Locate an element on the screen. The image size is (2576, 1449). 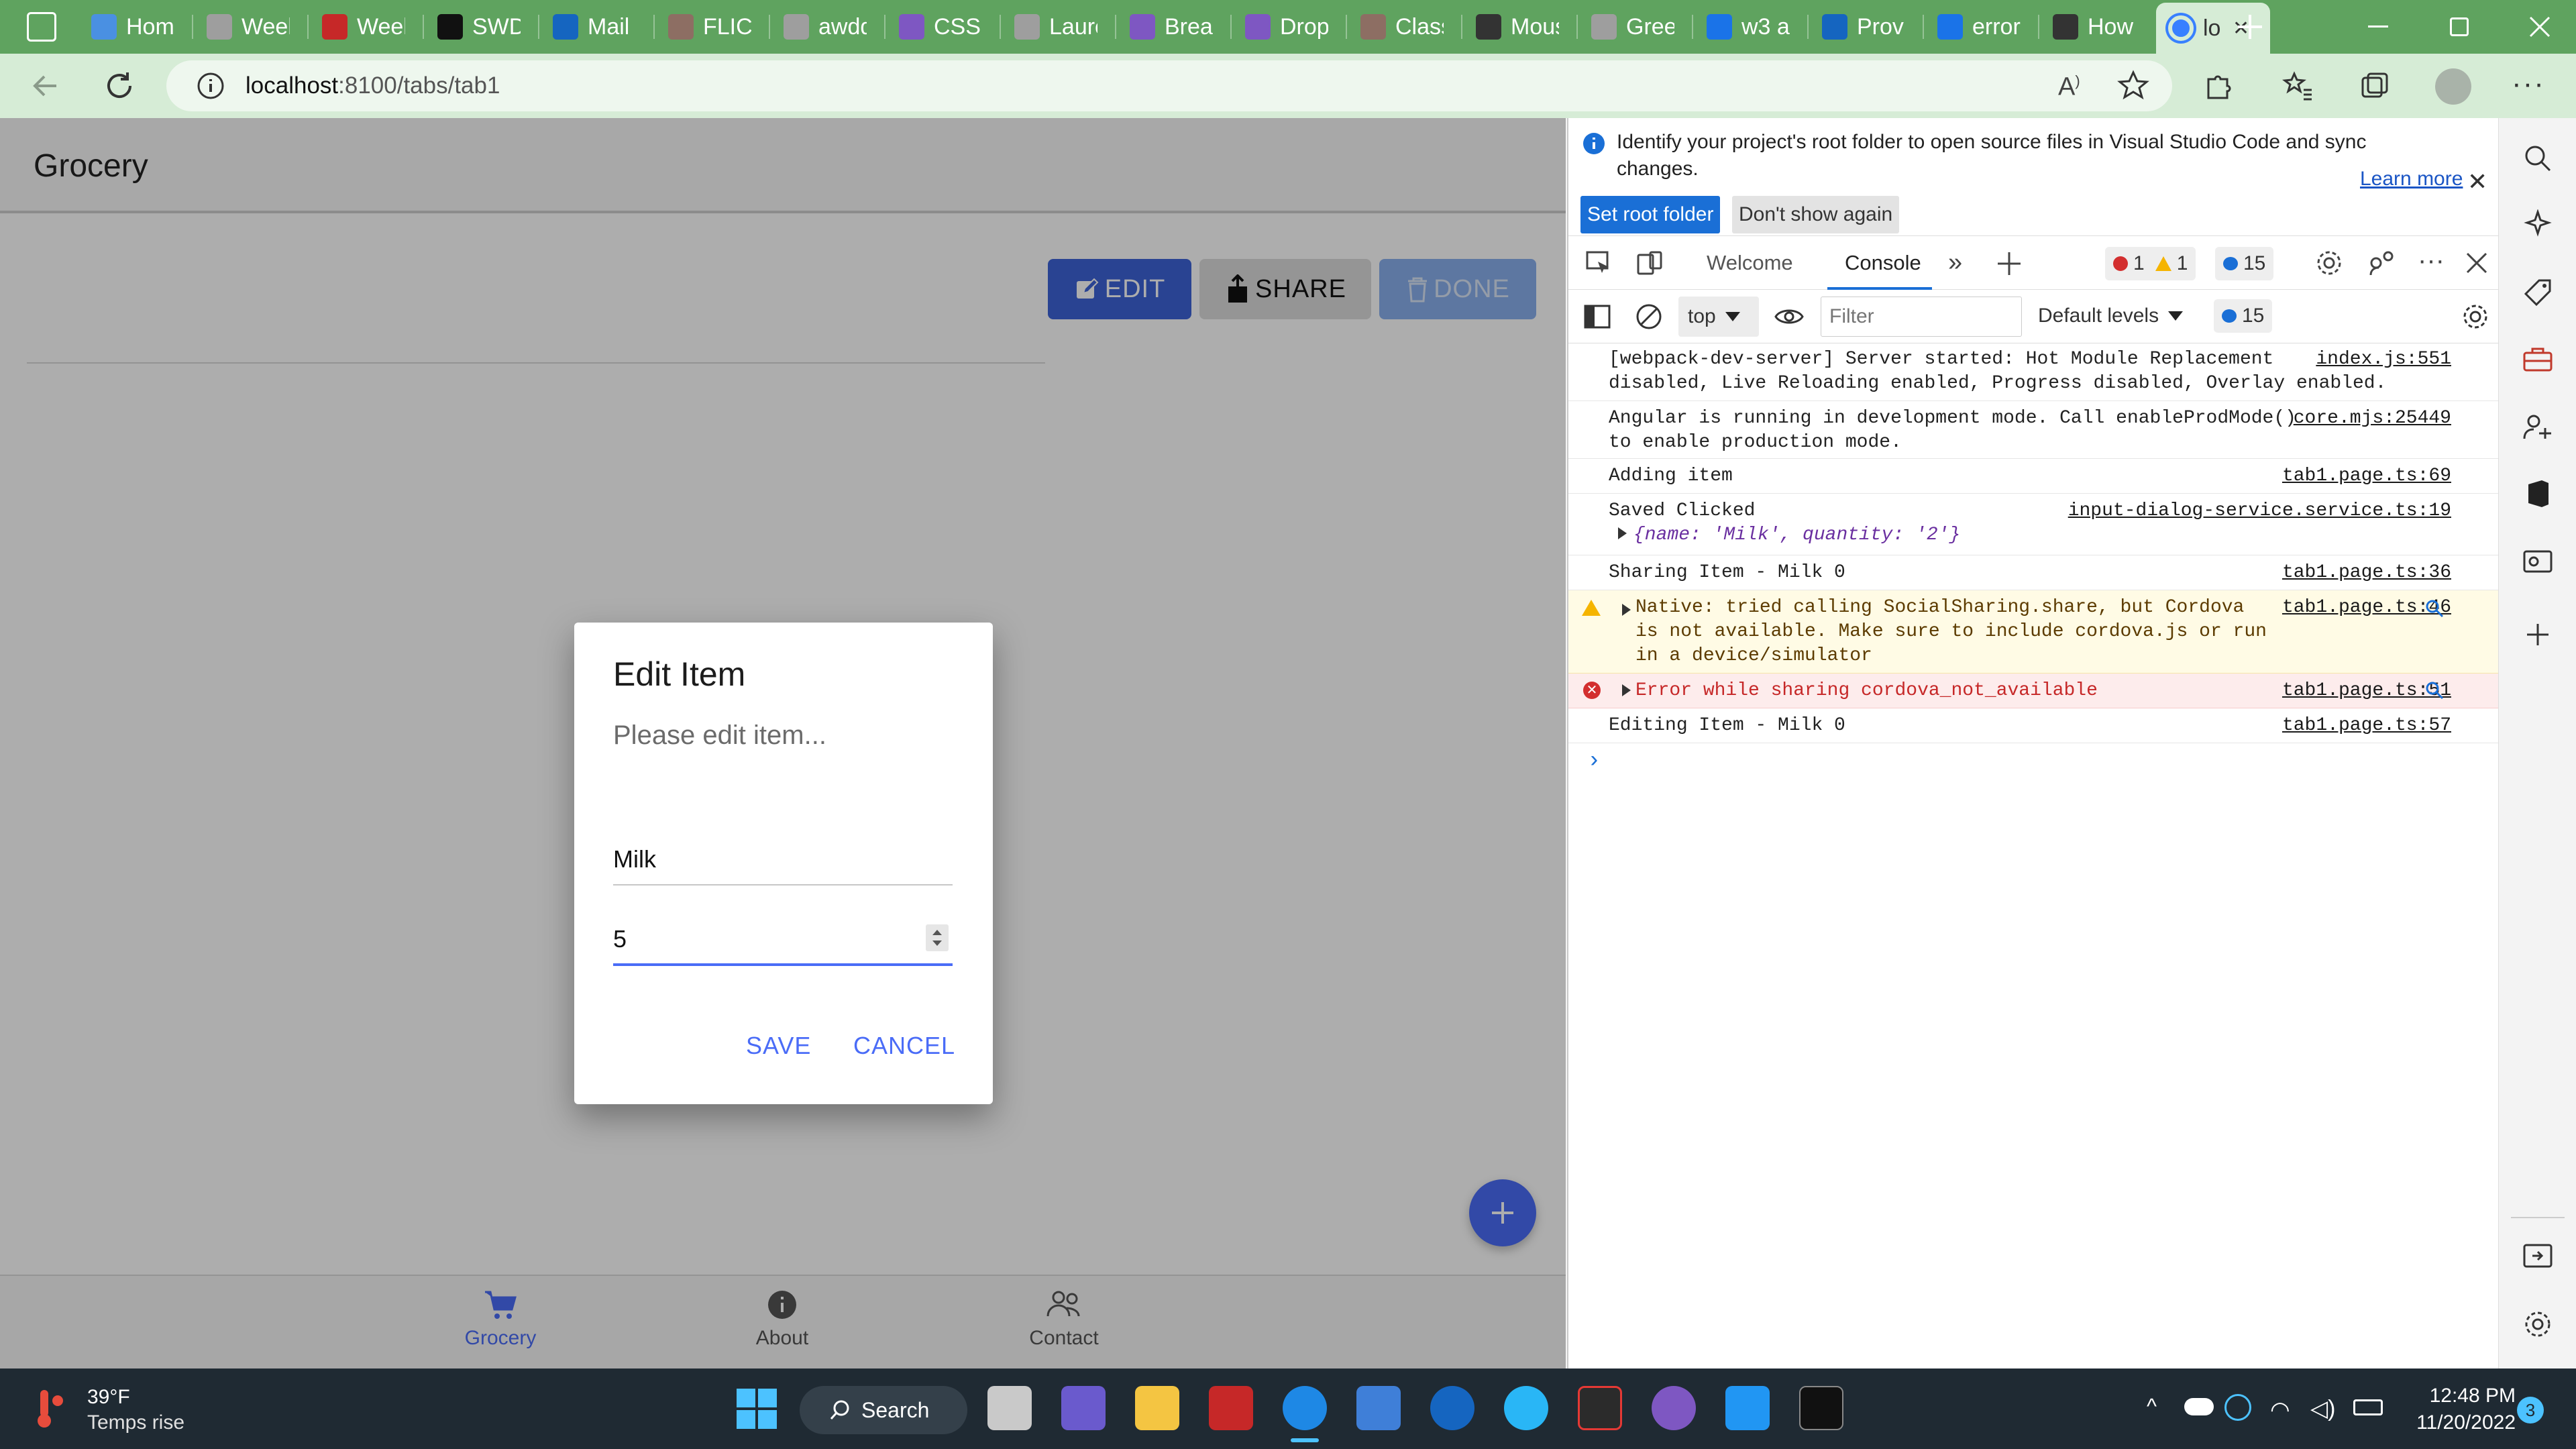
clear-console-icon is located at coordinates (1649, 316).